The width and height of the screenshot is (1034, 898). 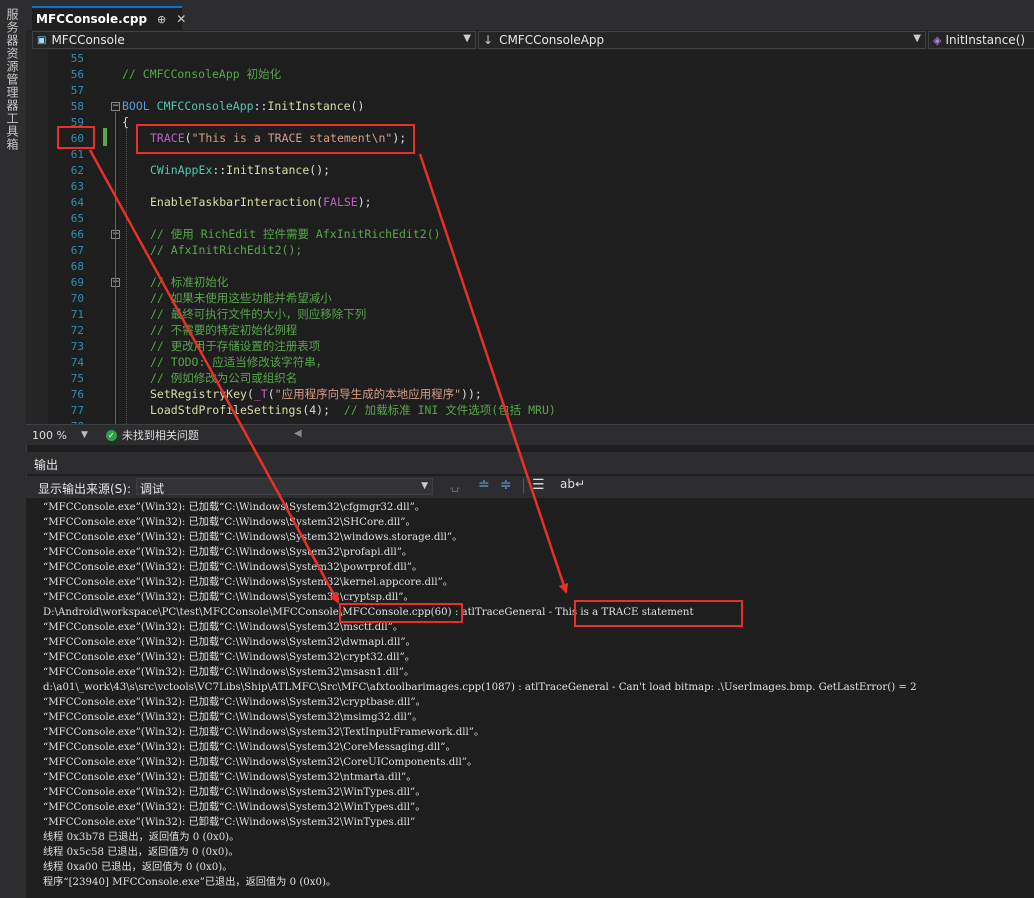 What do you see at coordinates (493, 373) in the screenshot?
I see `arrow-code-to-output` at bounding box center [493, 373].